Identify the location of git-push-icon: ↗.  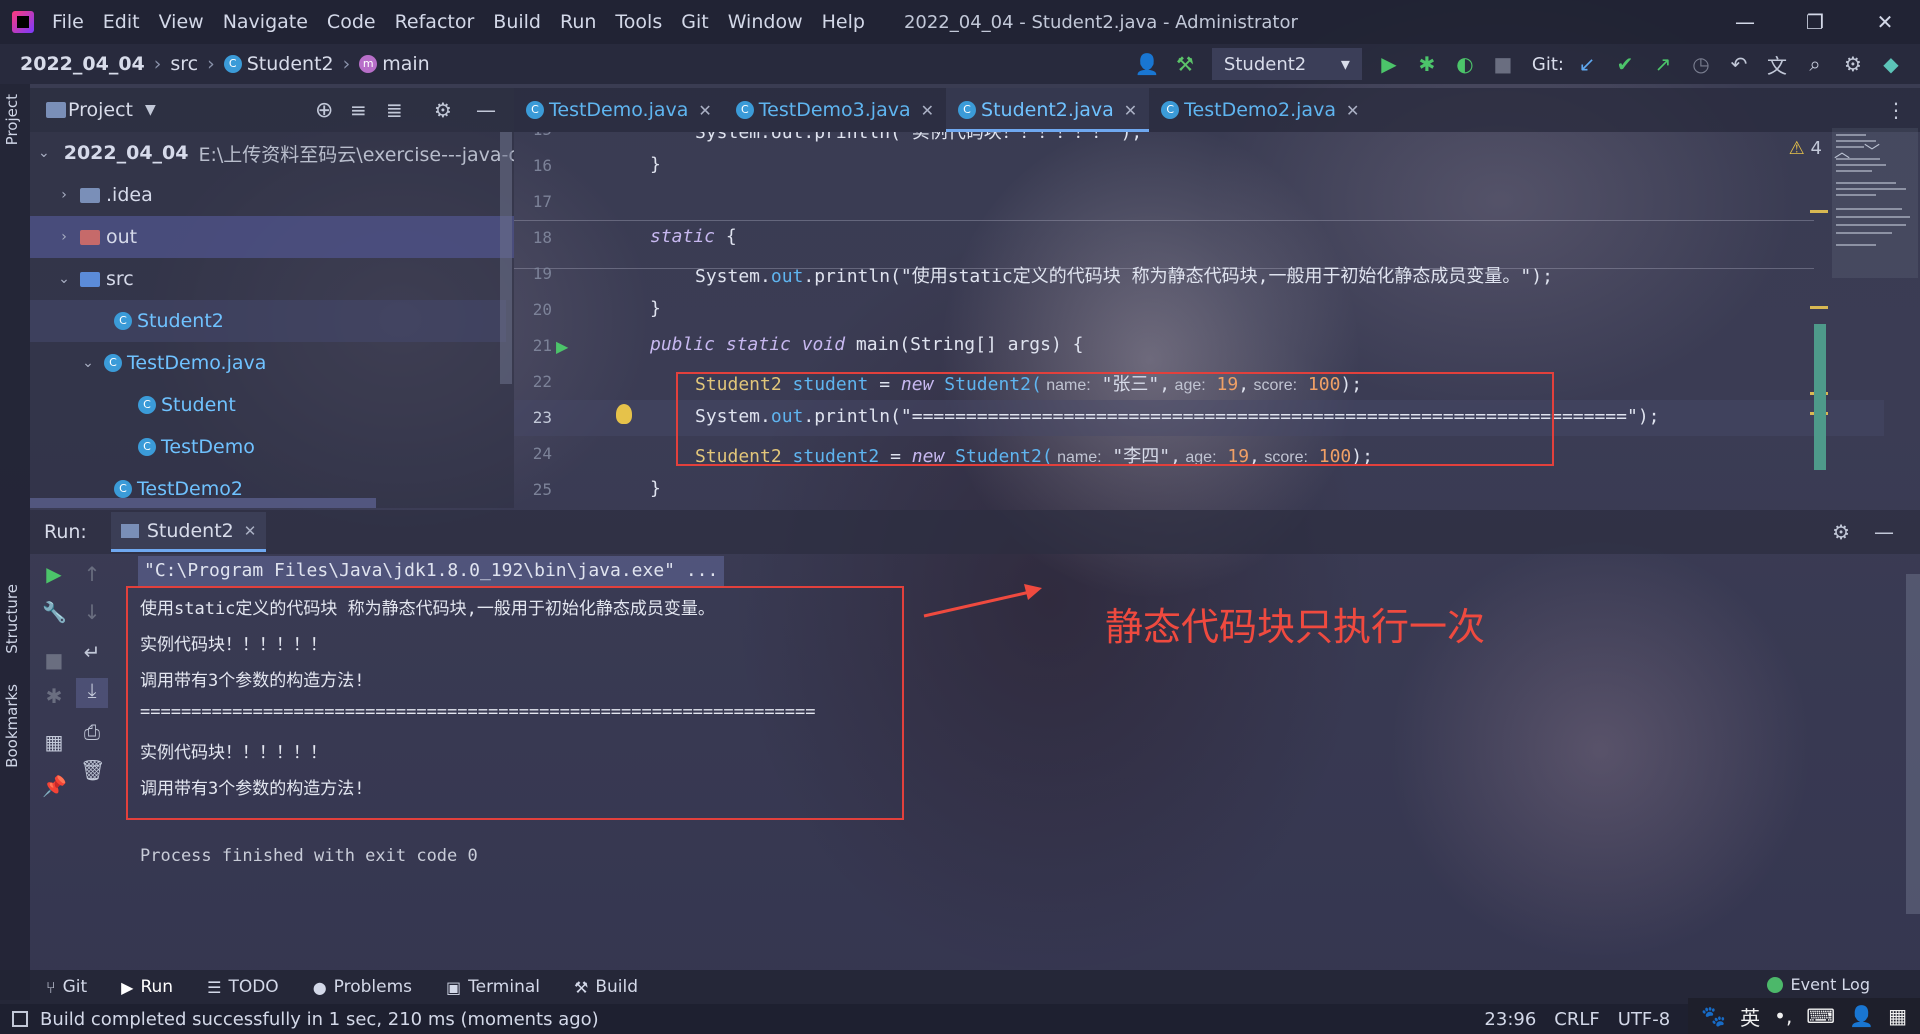
(1663, 64).